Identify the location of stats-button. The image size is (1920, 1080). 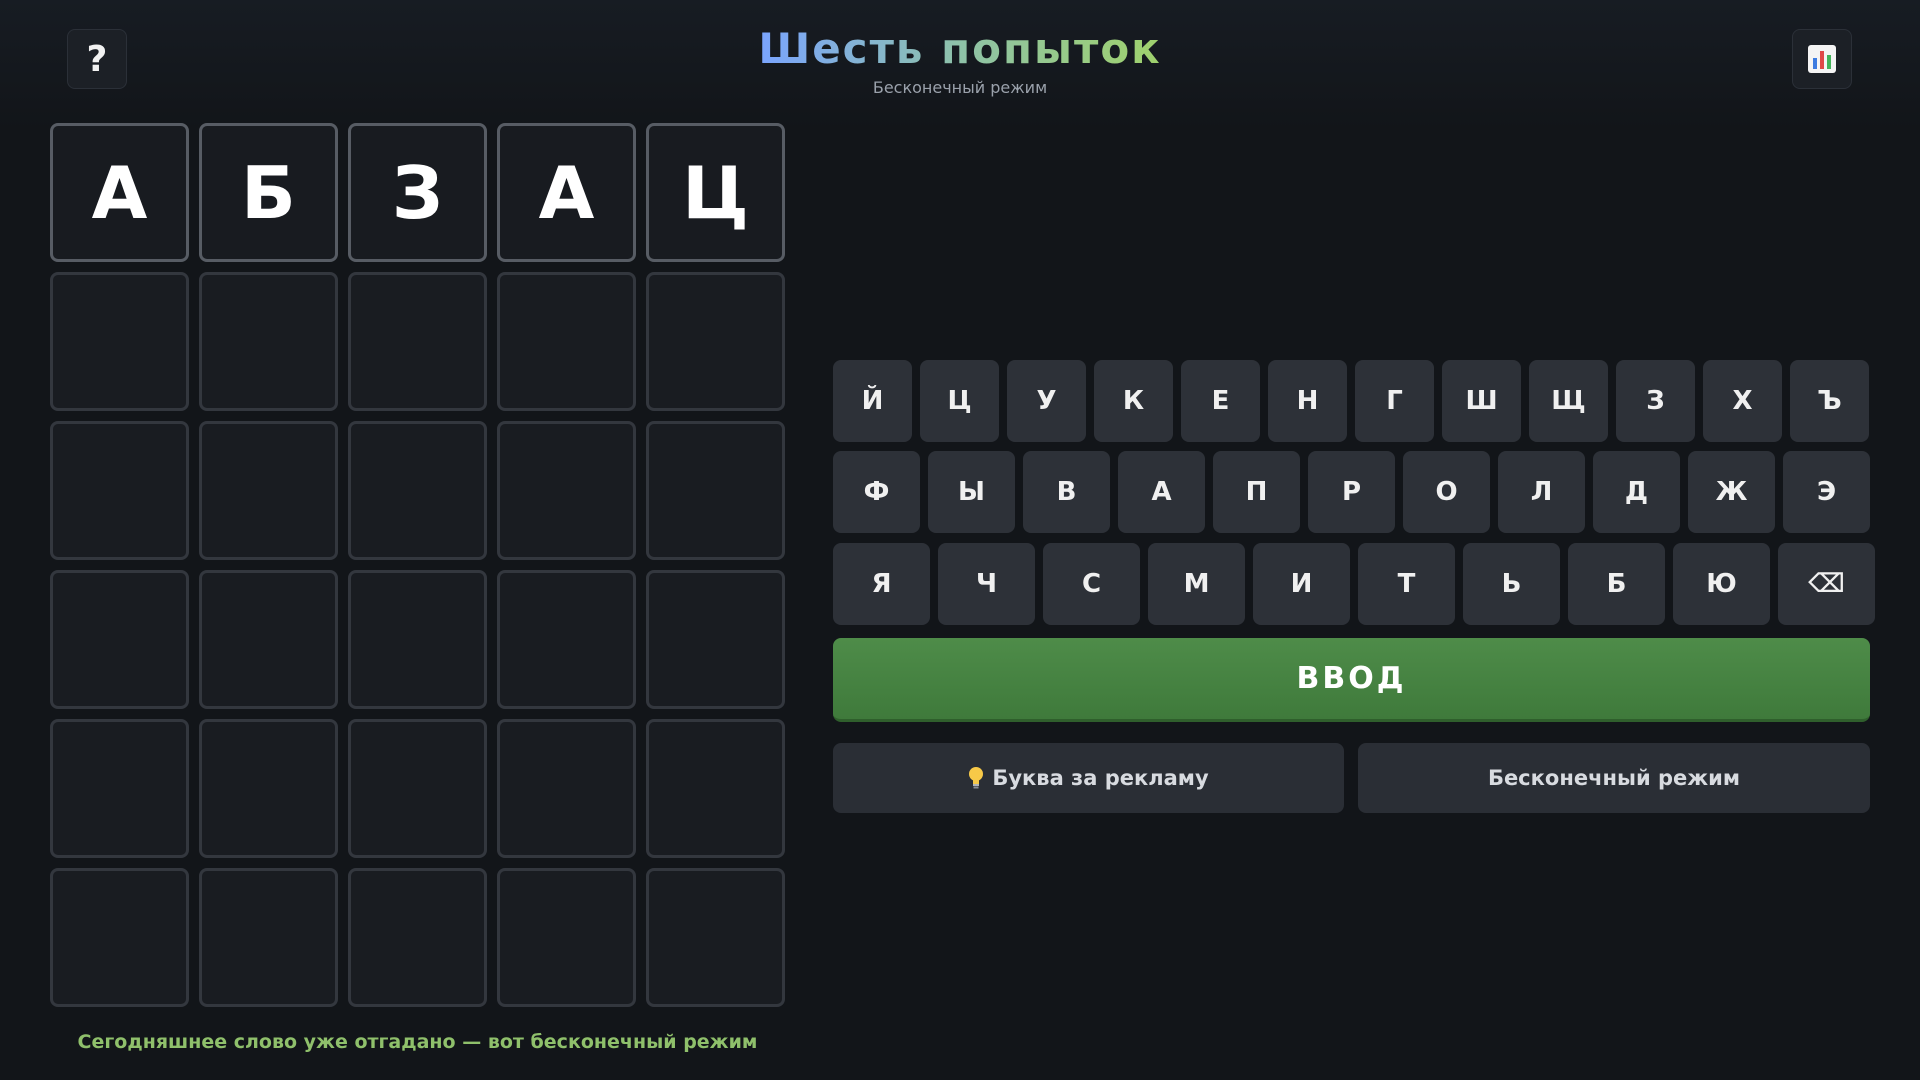
(1822, 59).